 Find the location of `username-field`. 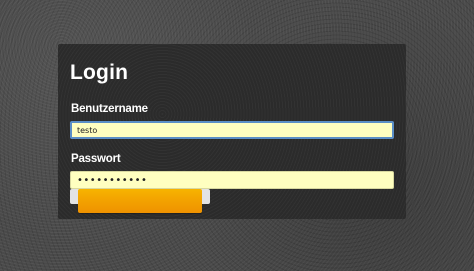

username-field is located at coordinates (232, 130).